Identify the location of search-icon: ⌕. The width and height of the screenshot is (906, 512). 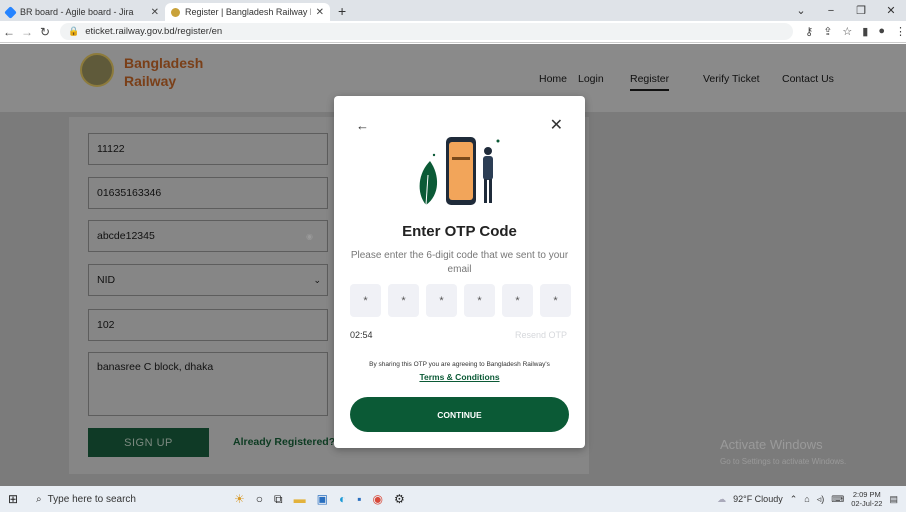
(39, 499).